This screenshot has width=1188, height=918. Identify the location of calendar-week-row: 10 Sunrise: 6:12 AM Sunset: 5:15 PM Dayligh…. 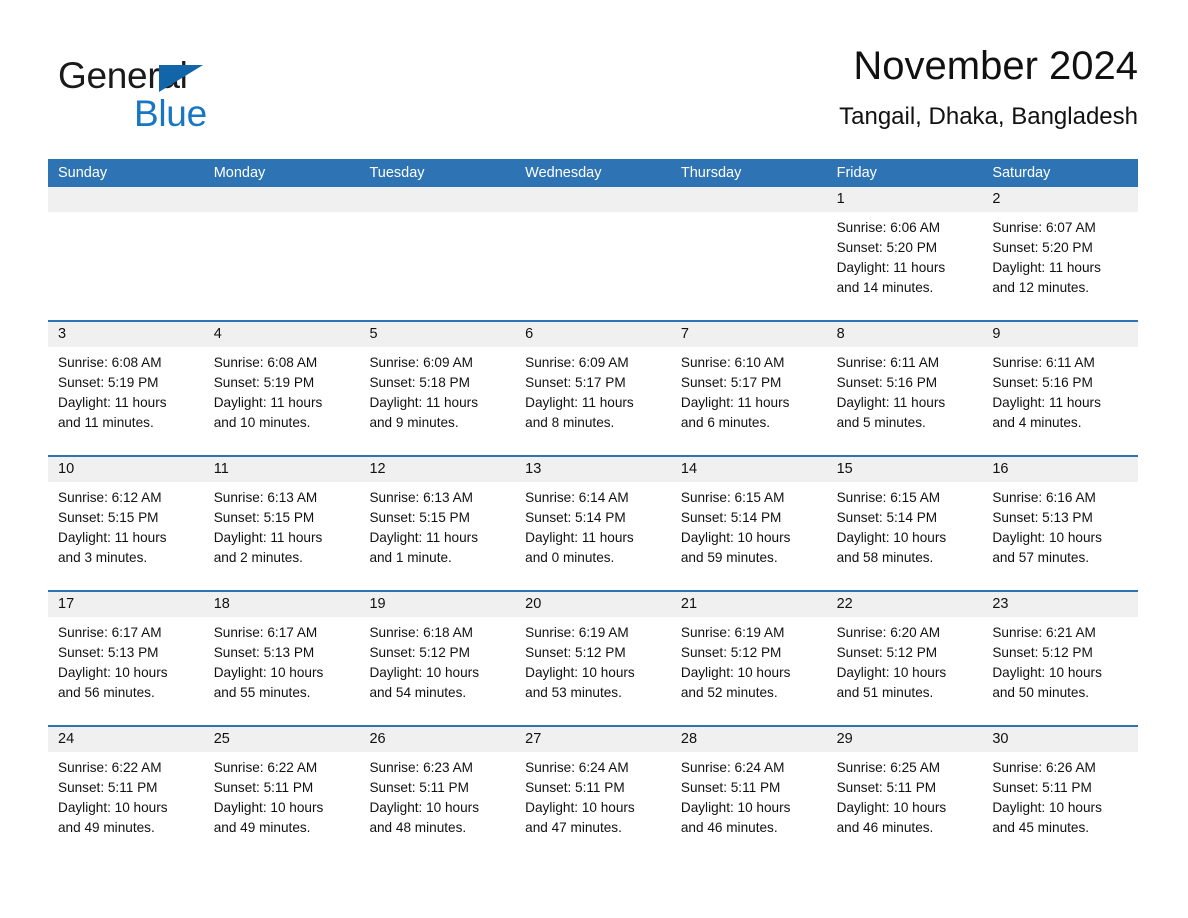
(593, 524).